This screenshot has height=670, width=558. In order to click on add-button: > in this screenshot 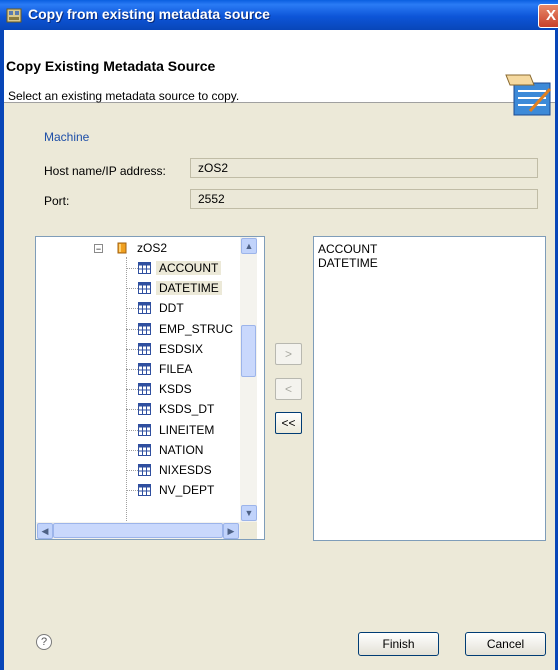, I will do `click(288, 354)`.